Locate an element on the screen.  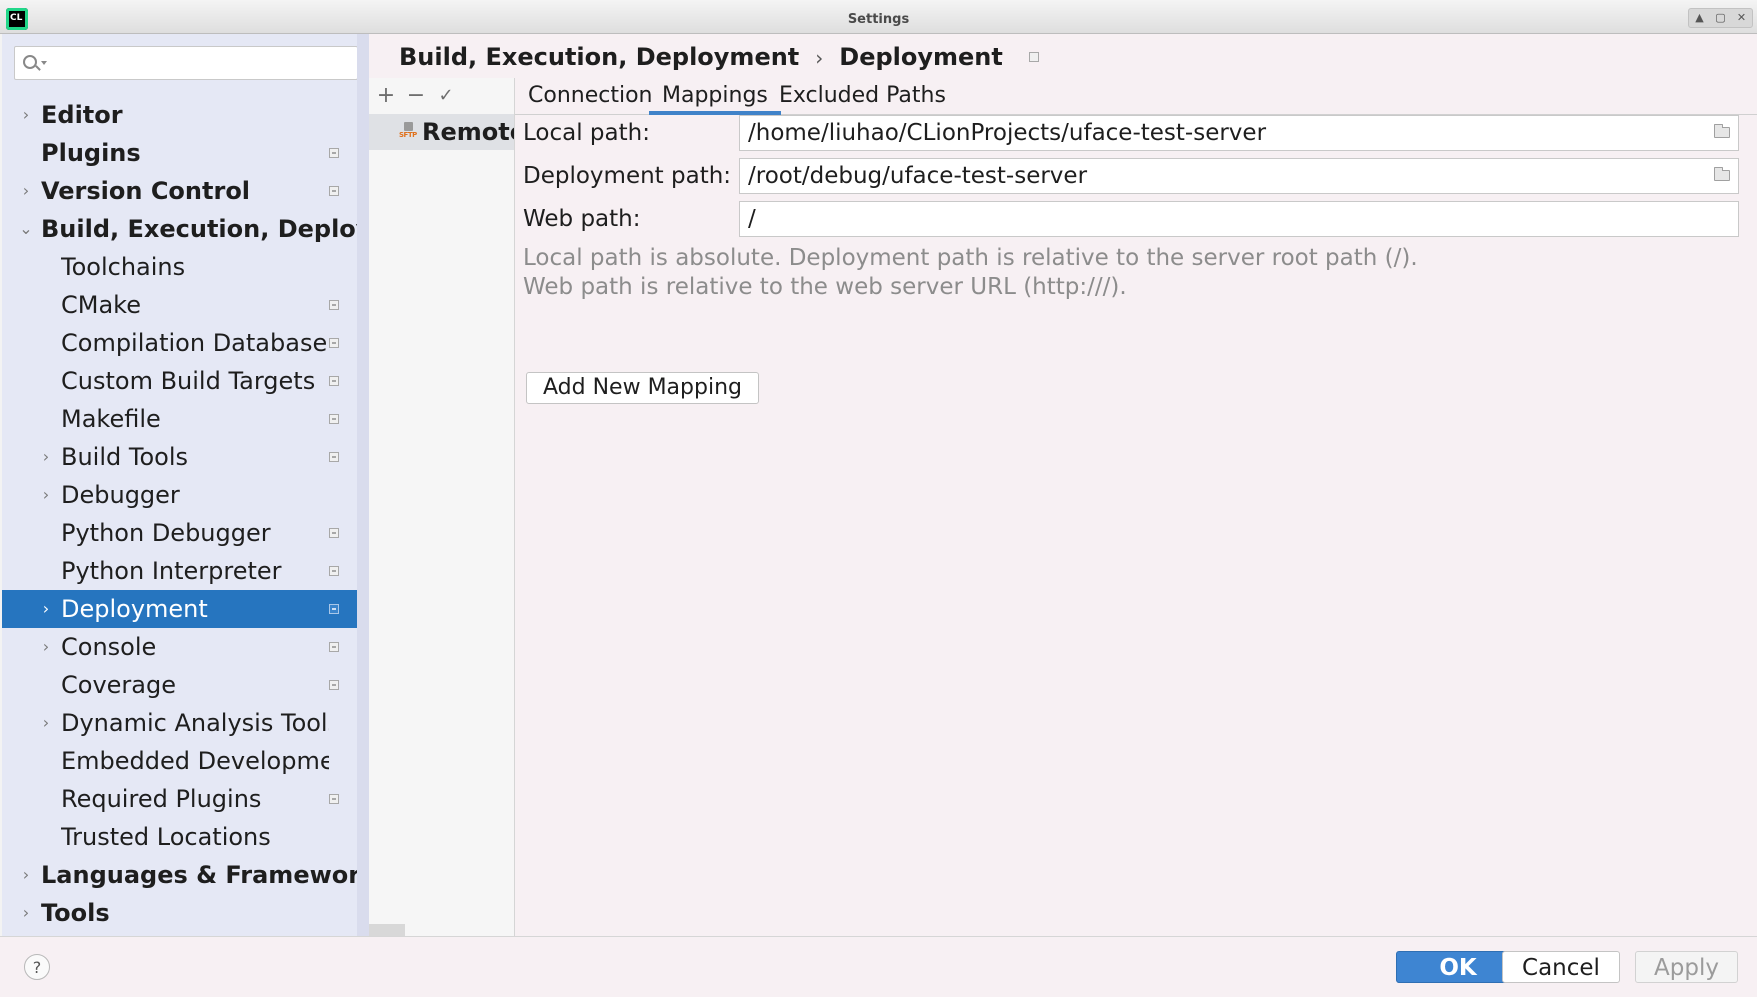
close-icon: ✕ is located at coordinates (1741, 18).